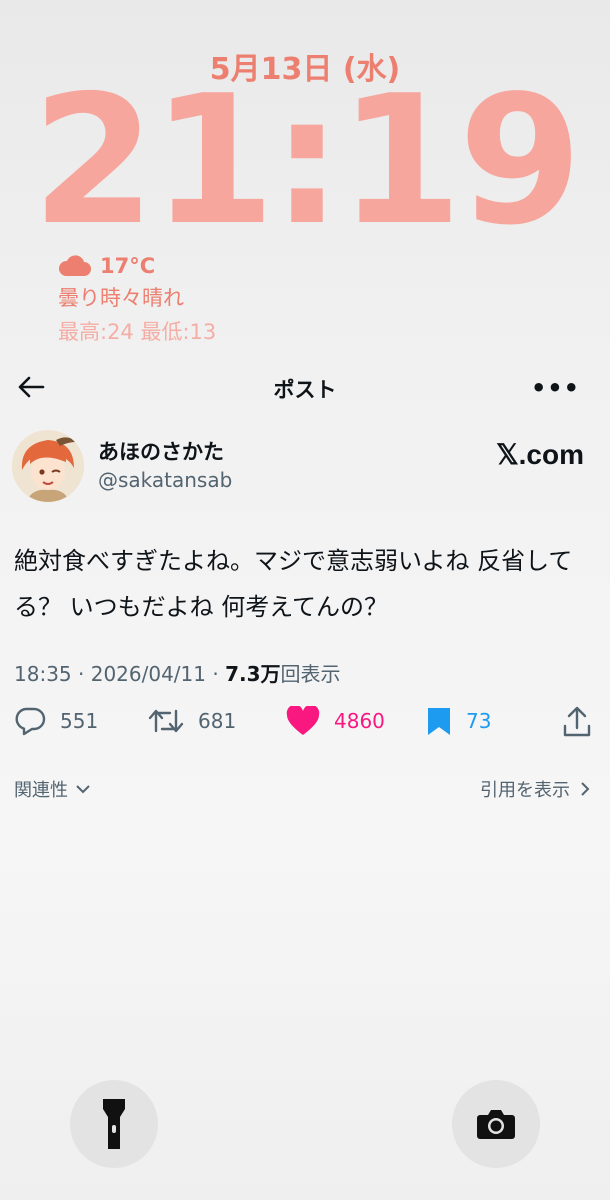  I want to click on bookmark-button: 73, so click(458, 721).